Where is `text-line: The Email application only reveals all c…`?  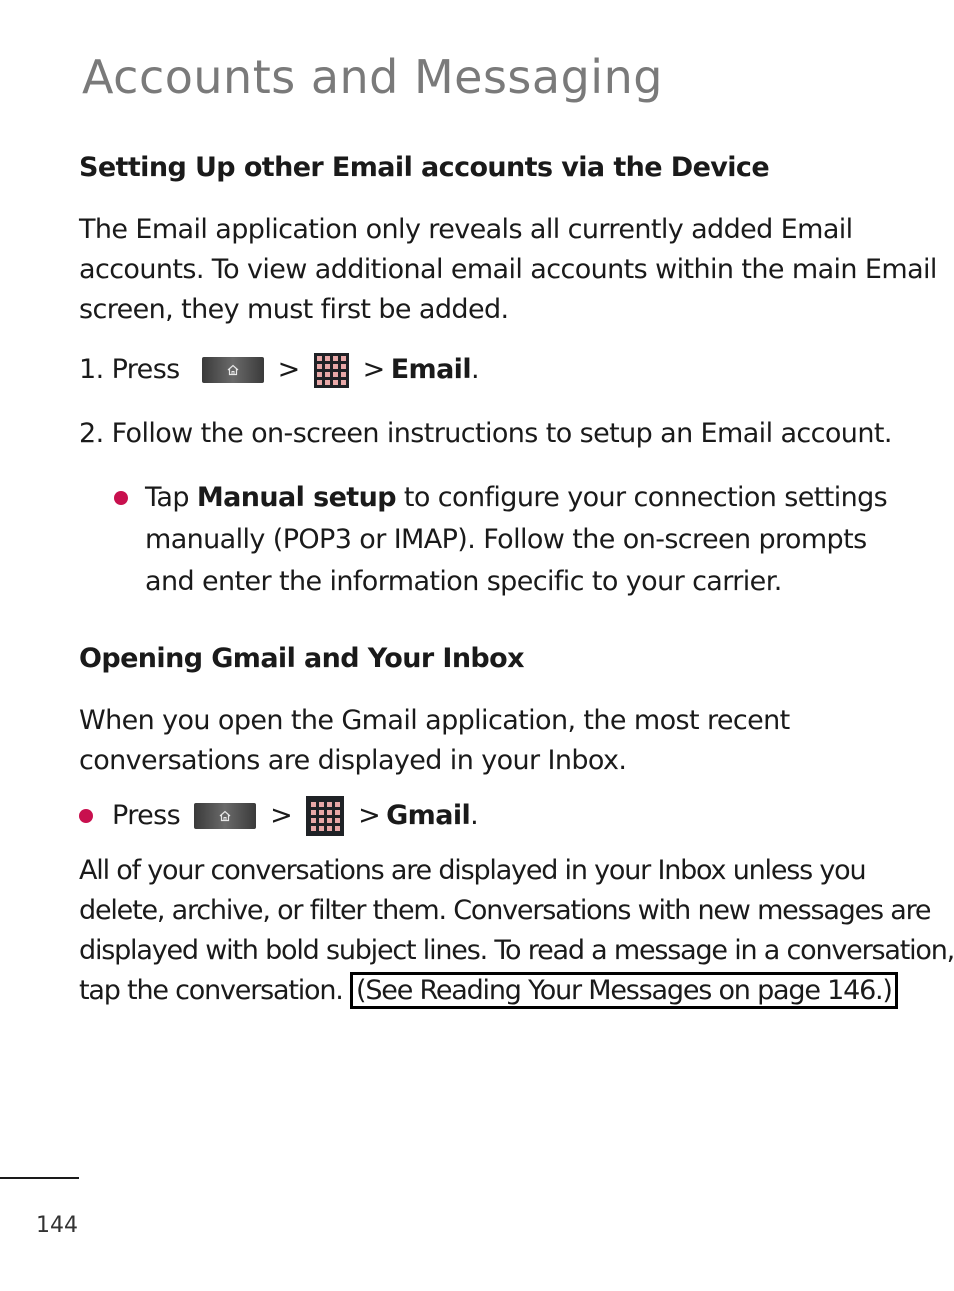 text-line: The Email application only reveals all c… is located at coordinates (466, 229).